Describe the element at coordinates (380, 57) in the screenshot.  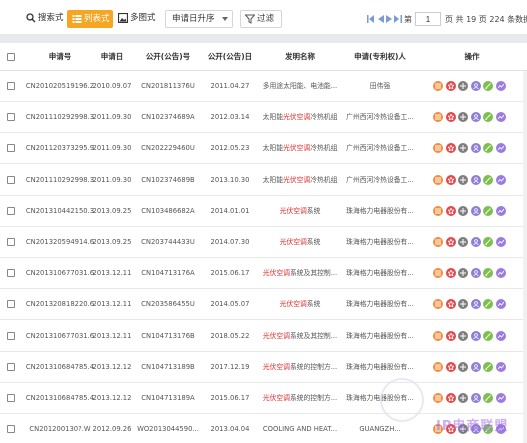
I see `header-applicant: 申请(专利权)人` at that location.